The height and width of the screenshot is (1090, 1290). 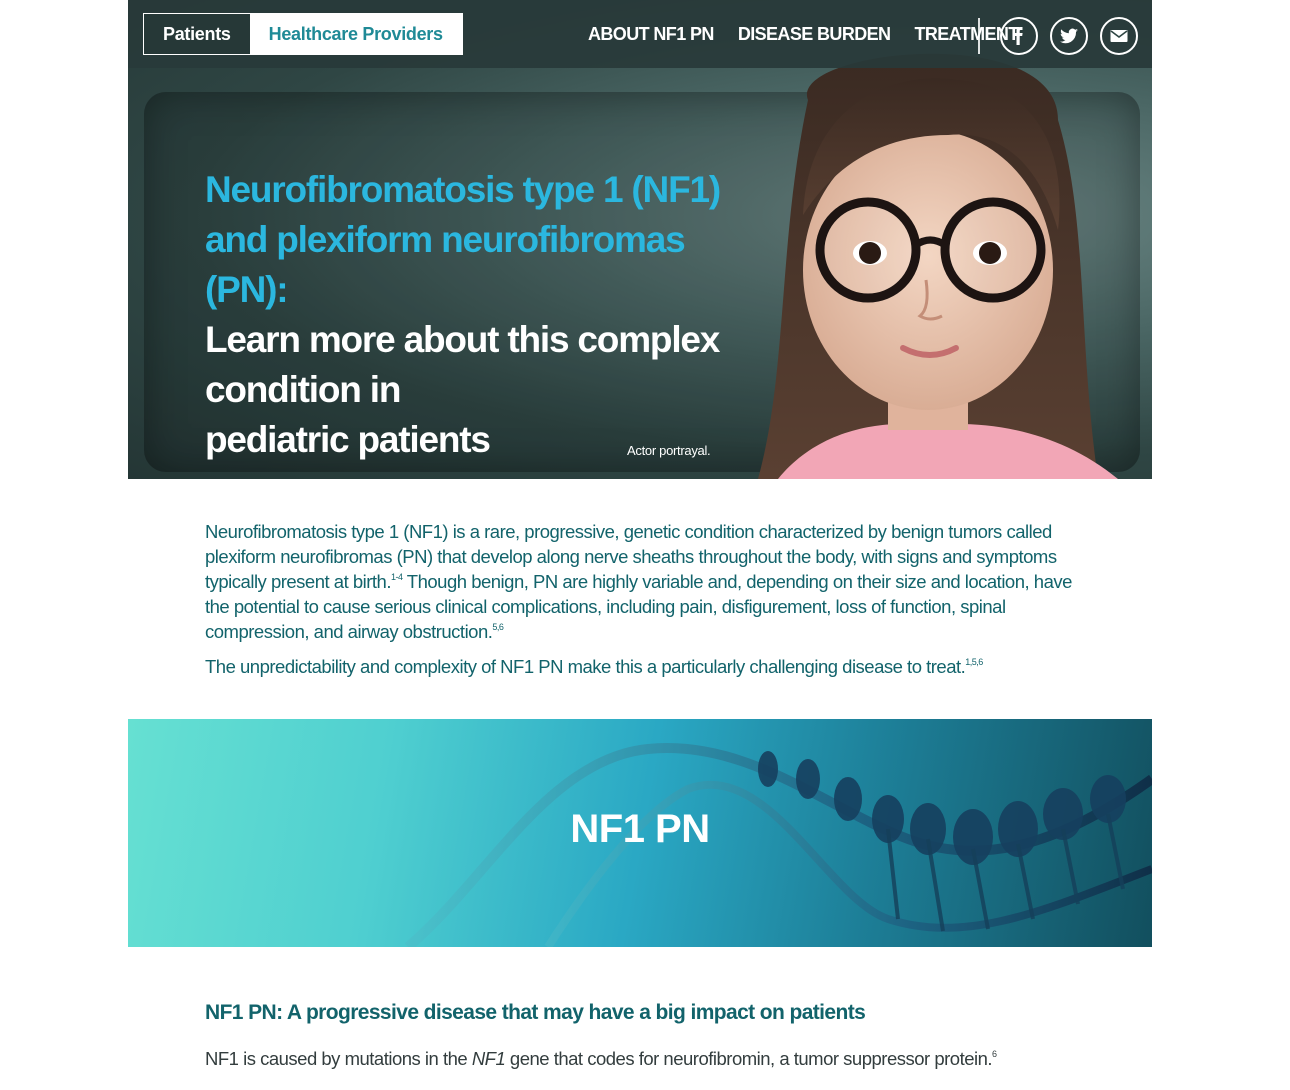 I want to click on facebook-icon, so click(x=1019, y=36).